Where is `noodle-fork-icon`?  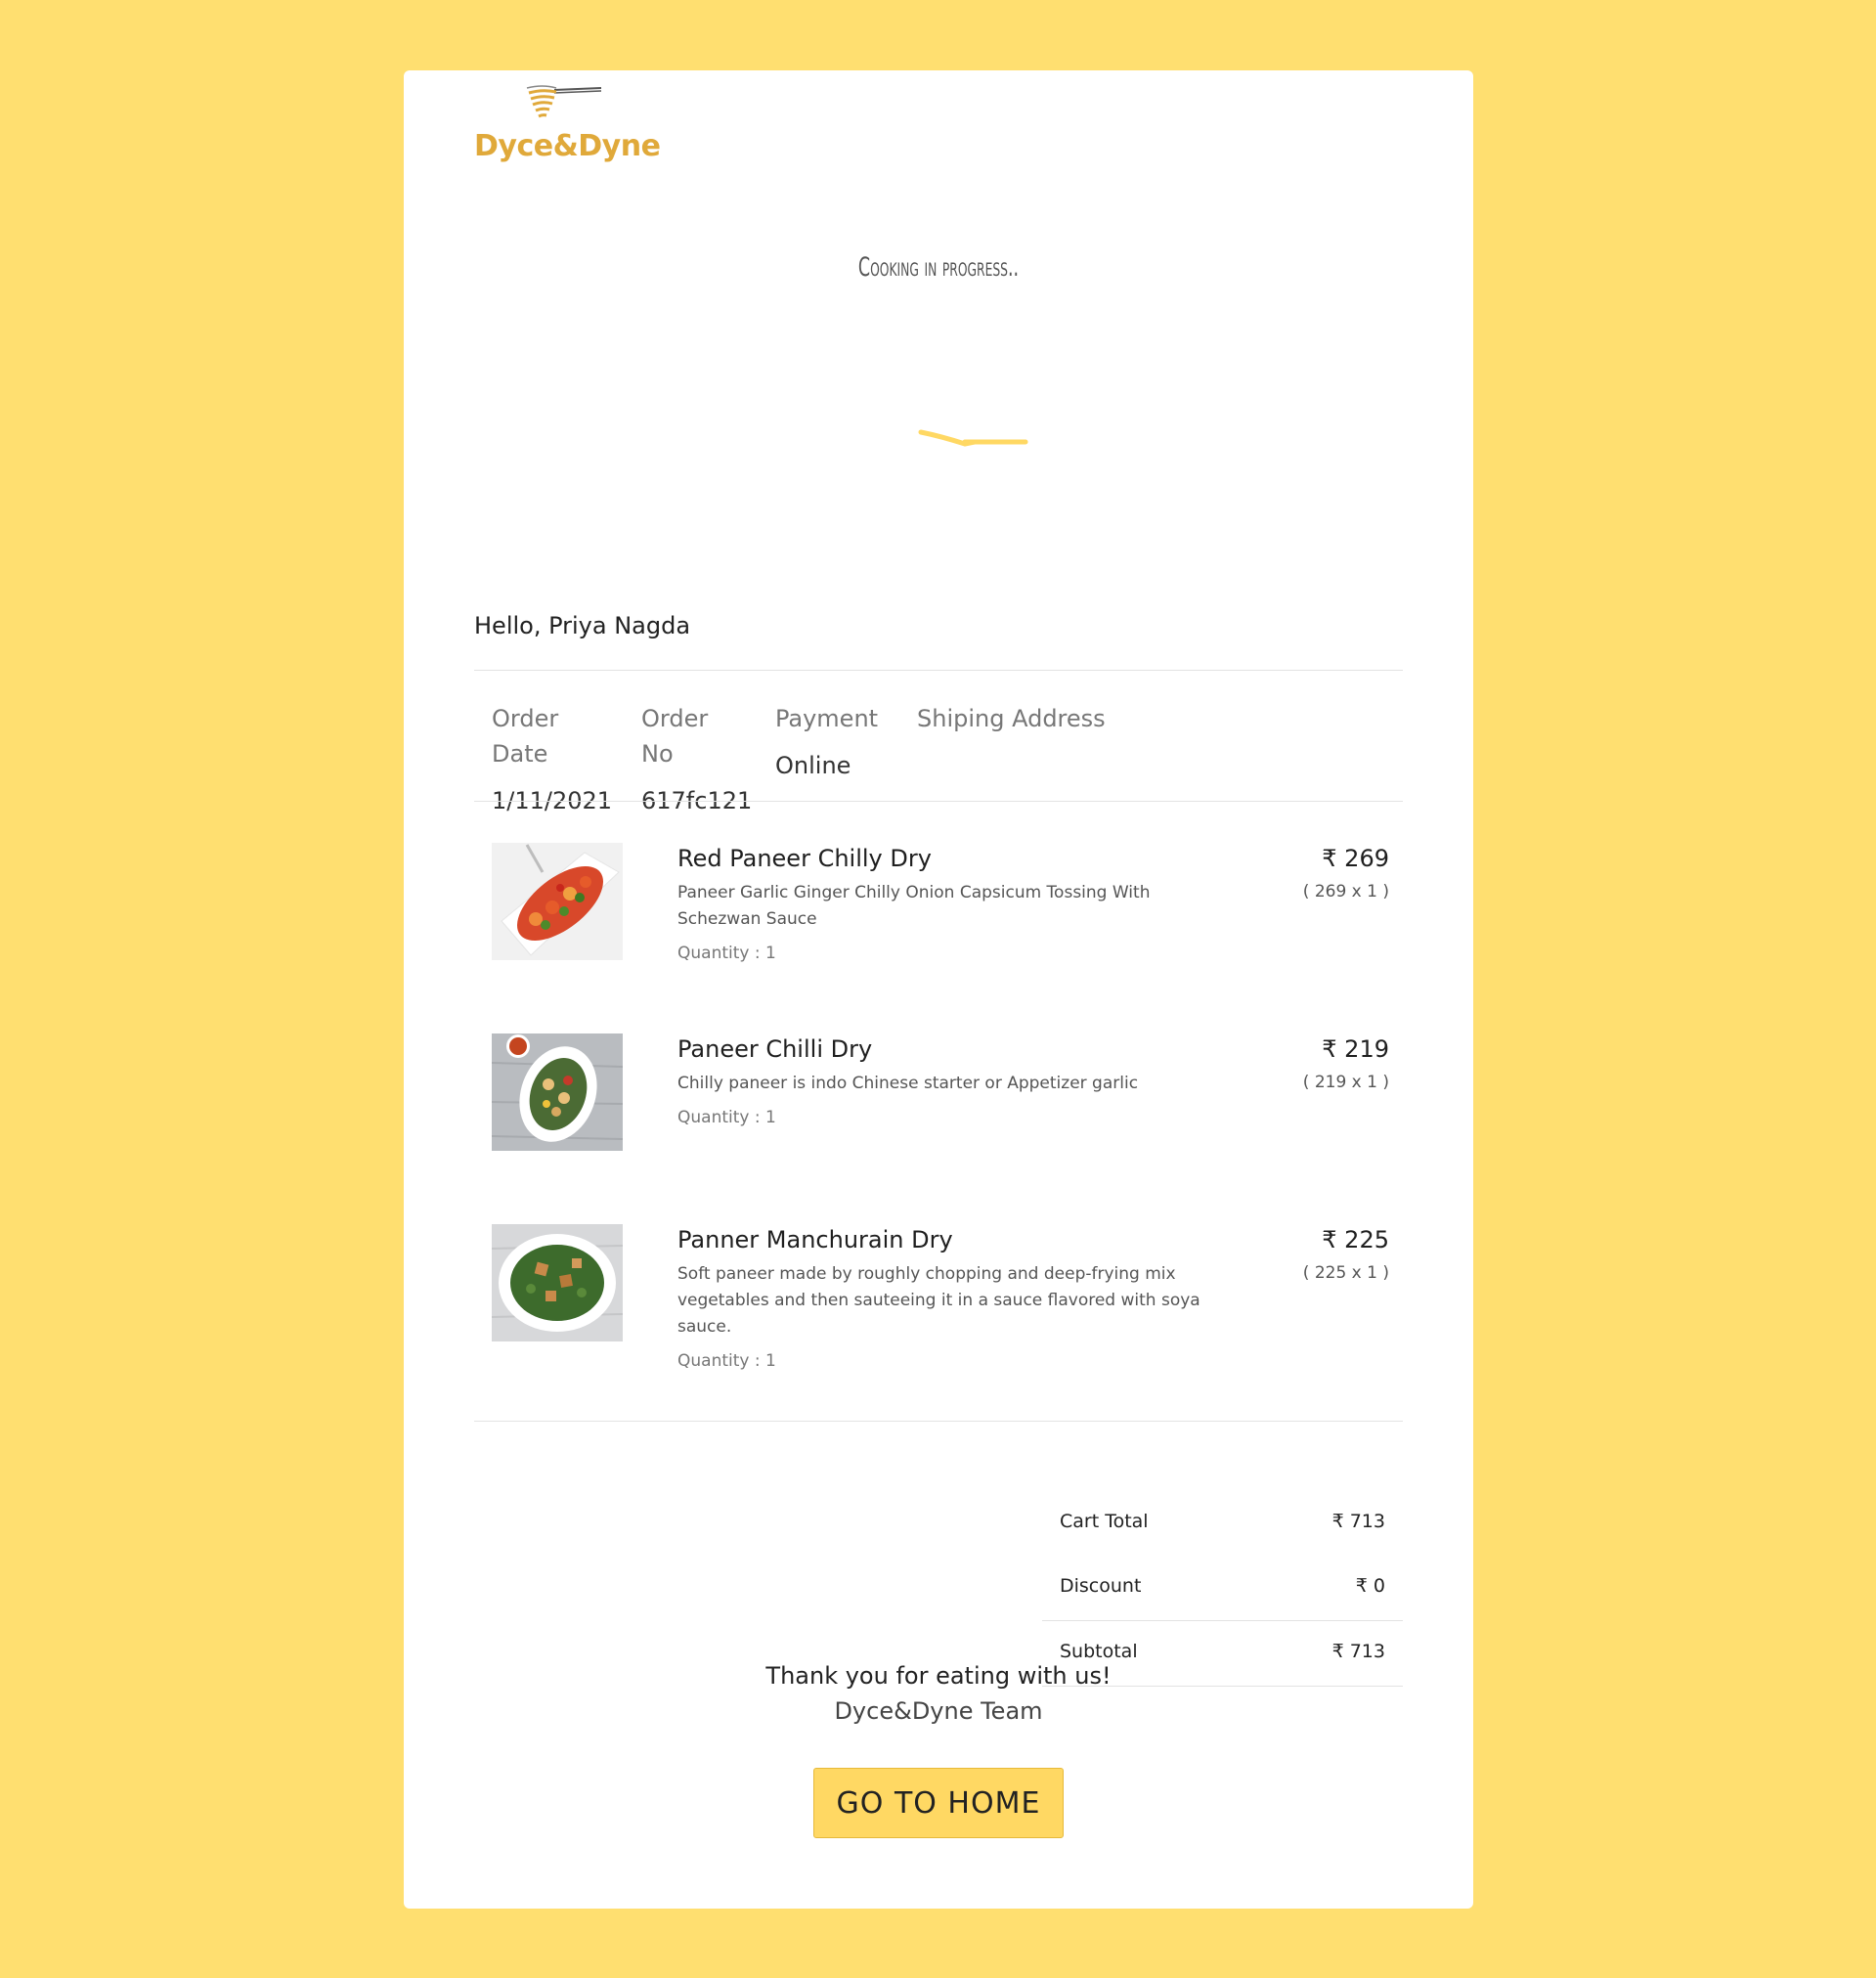
noodle-fork-icon is located at coordinates (564, 102).